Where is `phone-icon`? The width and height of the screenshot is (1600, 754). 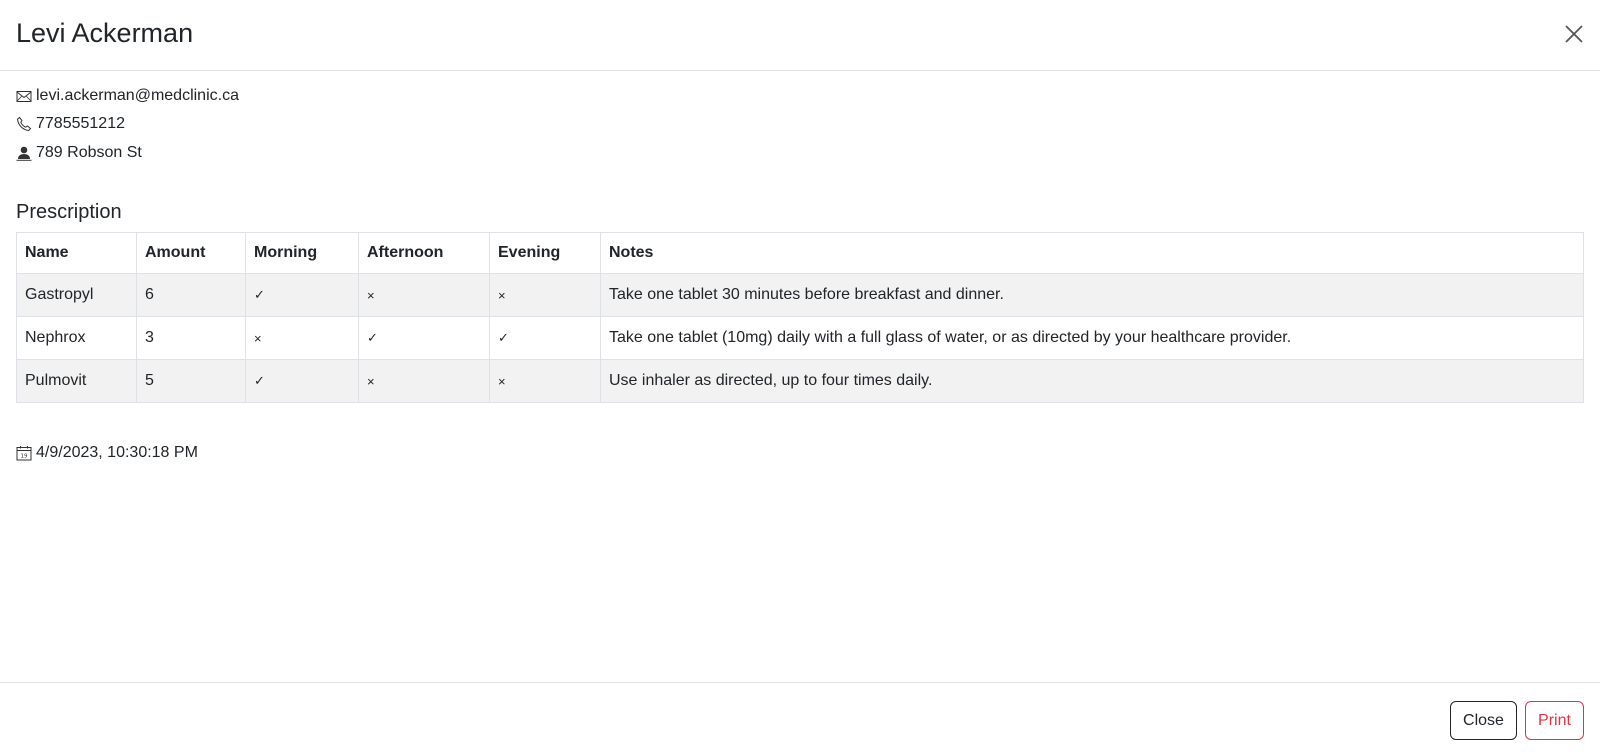
phone-icon is located at coordinates (24, 124).